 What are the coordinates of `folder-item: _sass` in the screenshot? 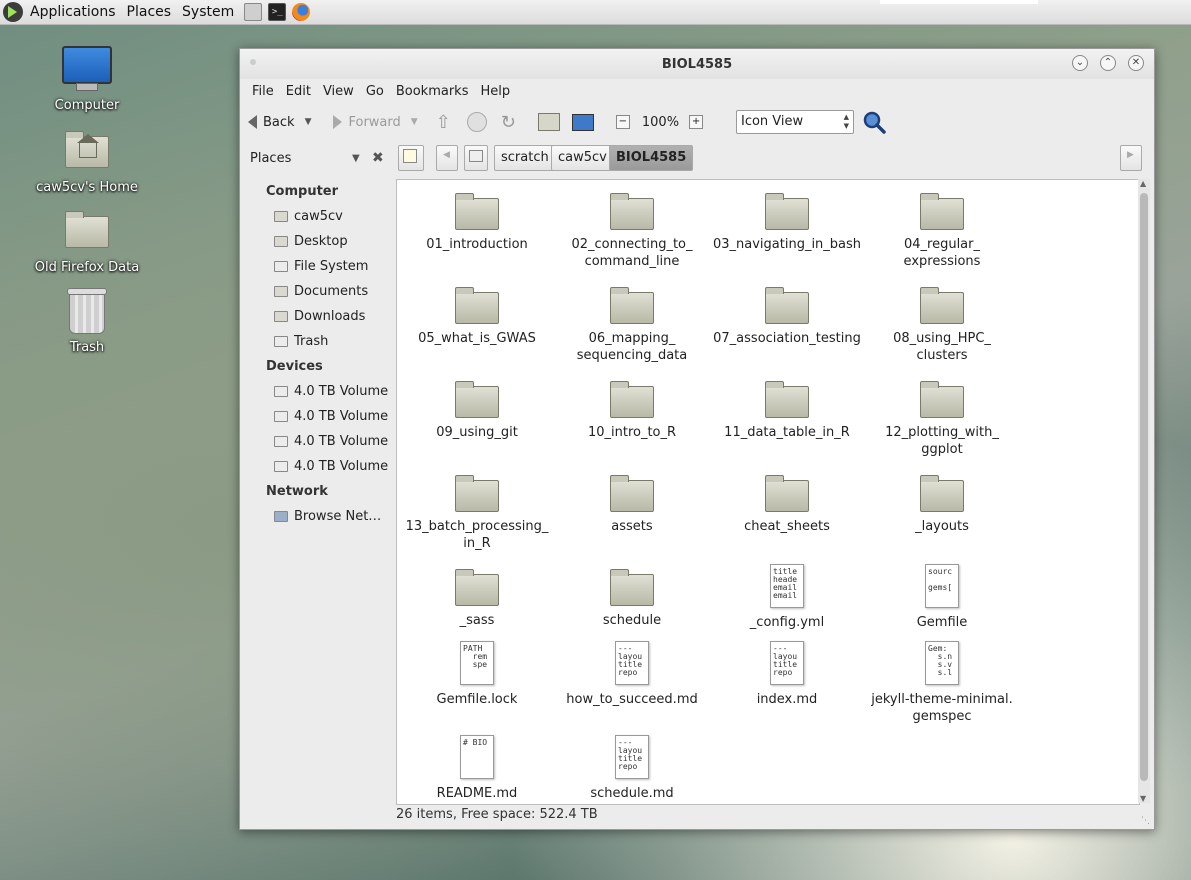 It's located at (477, 596).